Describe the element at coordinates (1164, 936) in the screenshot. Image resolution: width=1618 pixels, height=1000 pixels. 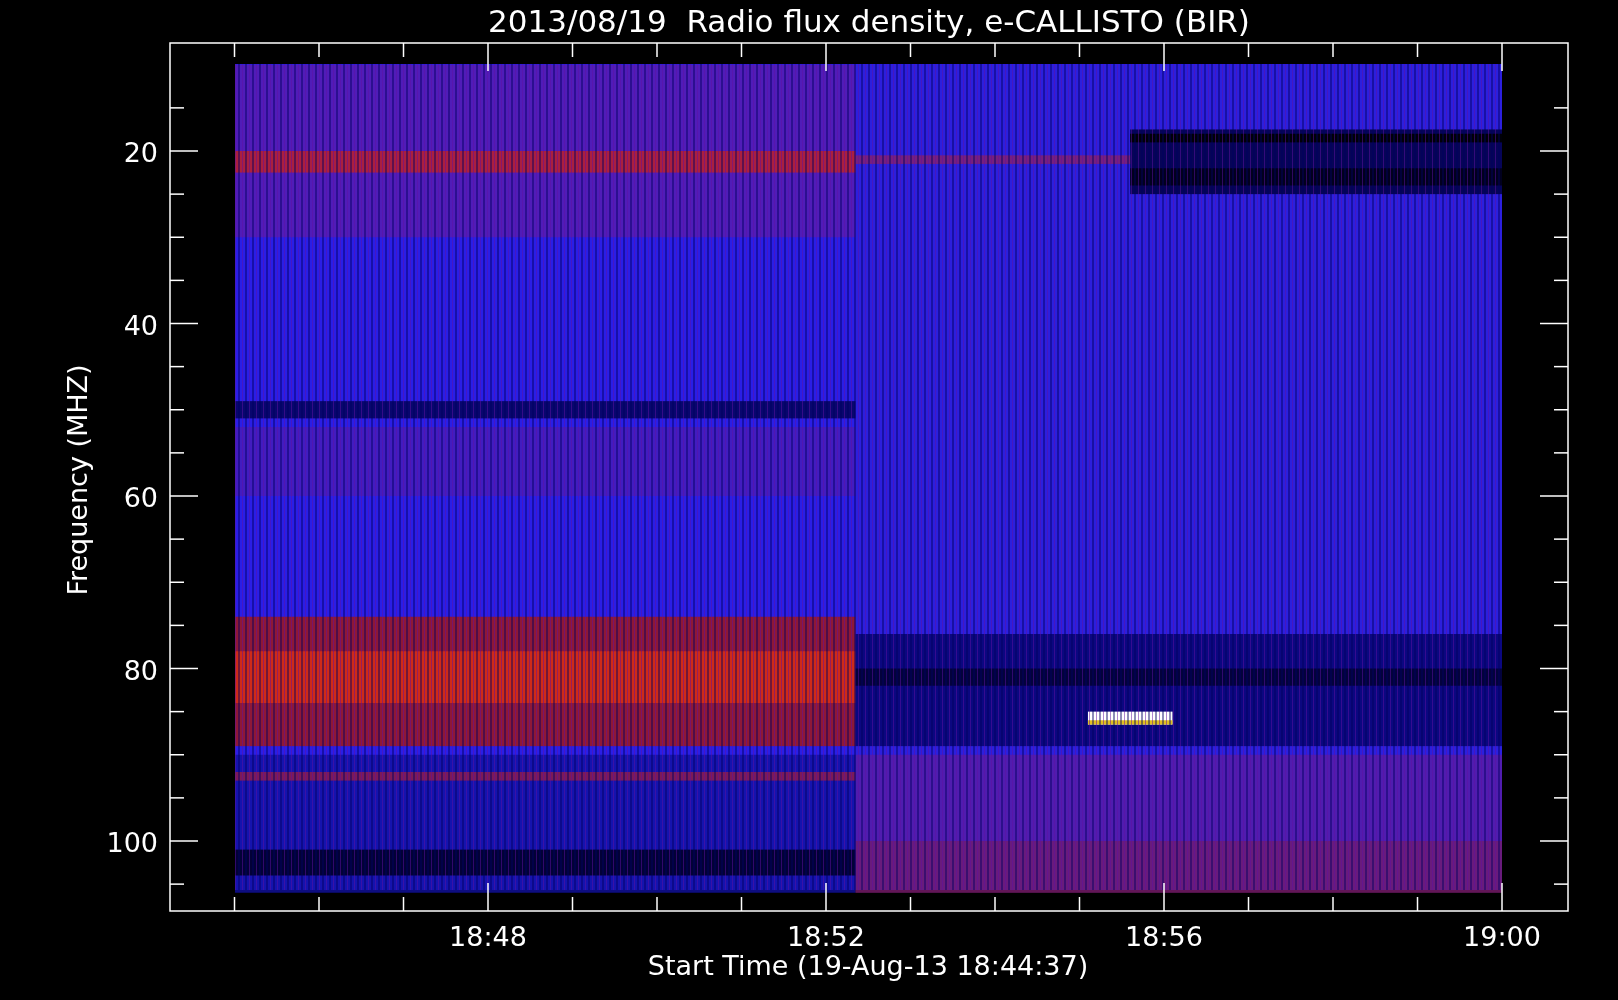
I see `x-tick-label: 18:56` at that location.